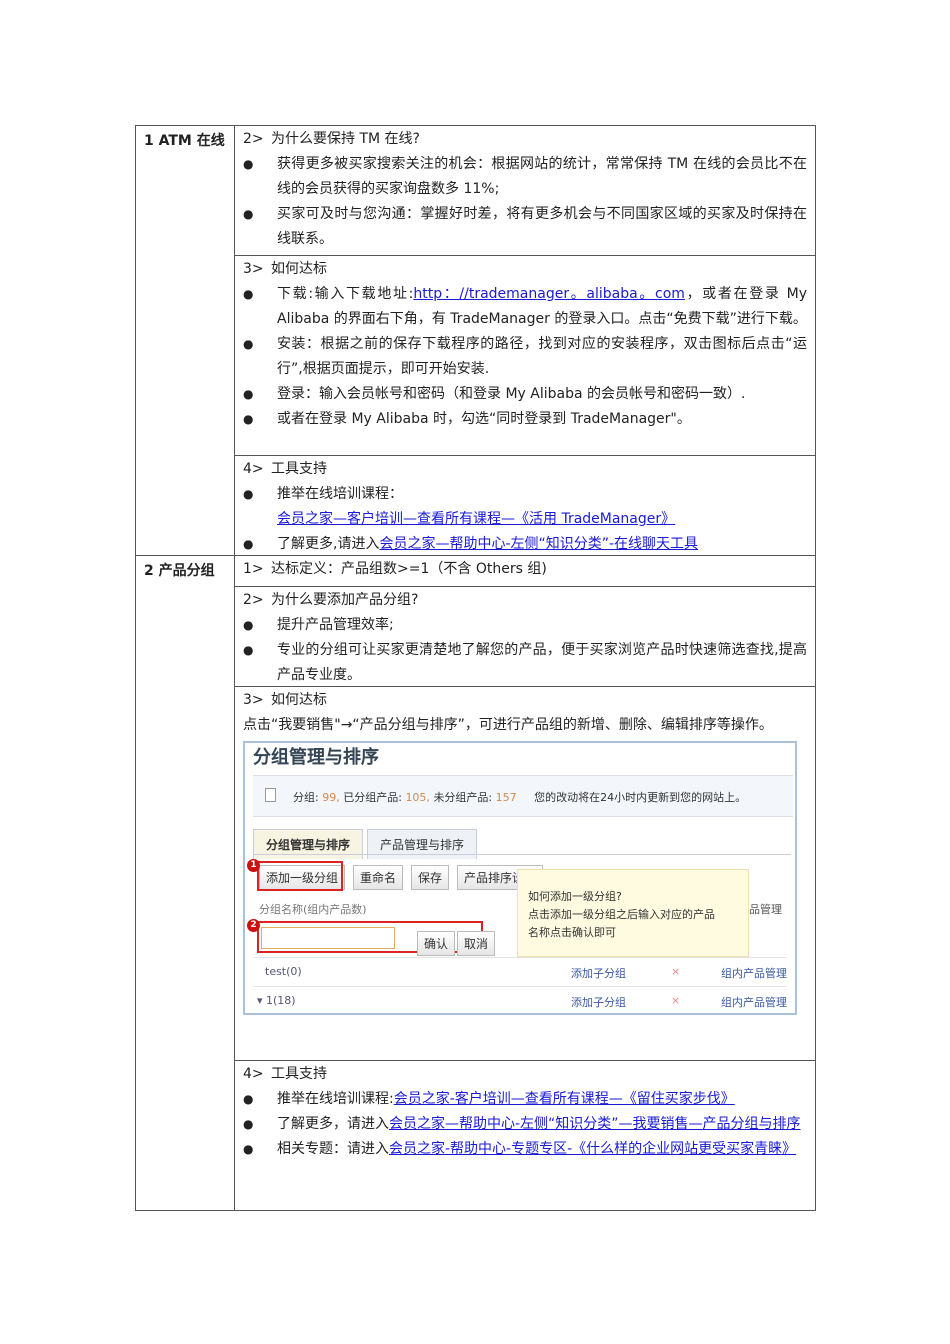  What do you see at coordinates (511, 394) in the screenshot?
I see `bullet-text: 登录：输入会员帐号和密码（和登录 My Alibaba 的会员帐号和密码一致）.` at bounding box center [511, 394].